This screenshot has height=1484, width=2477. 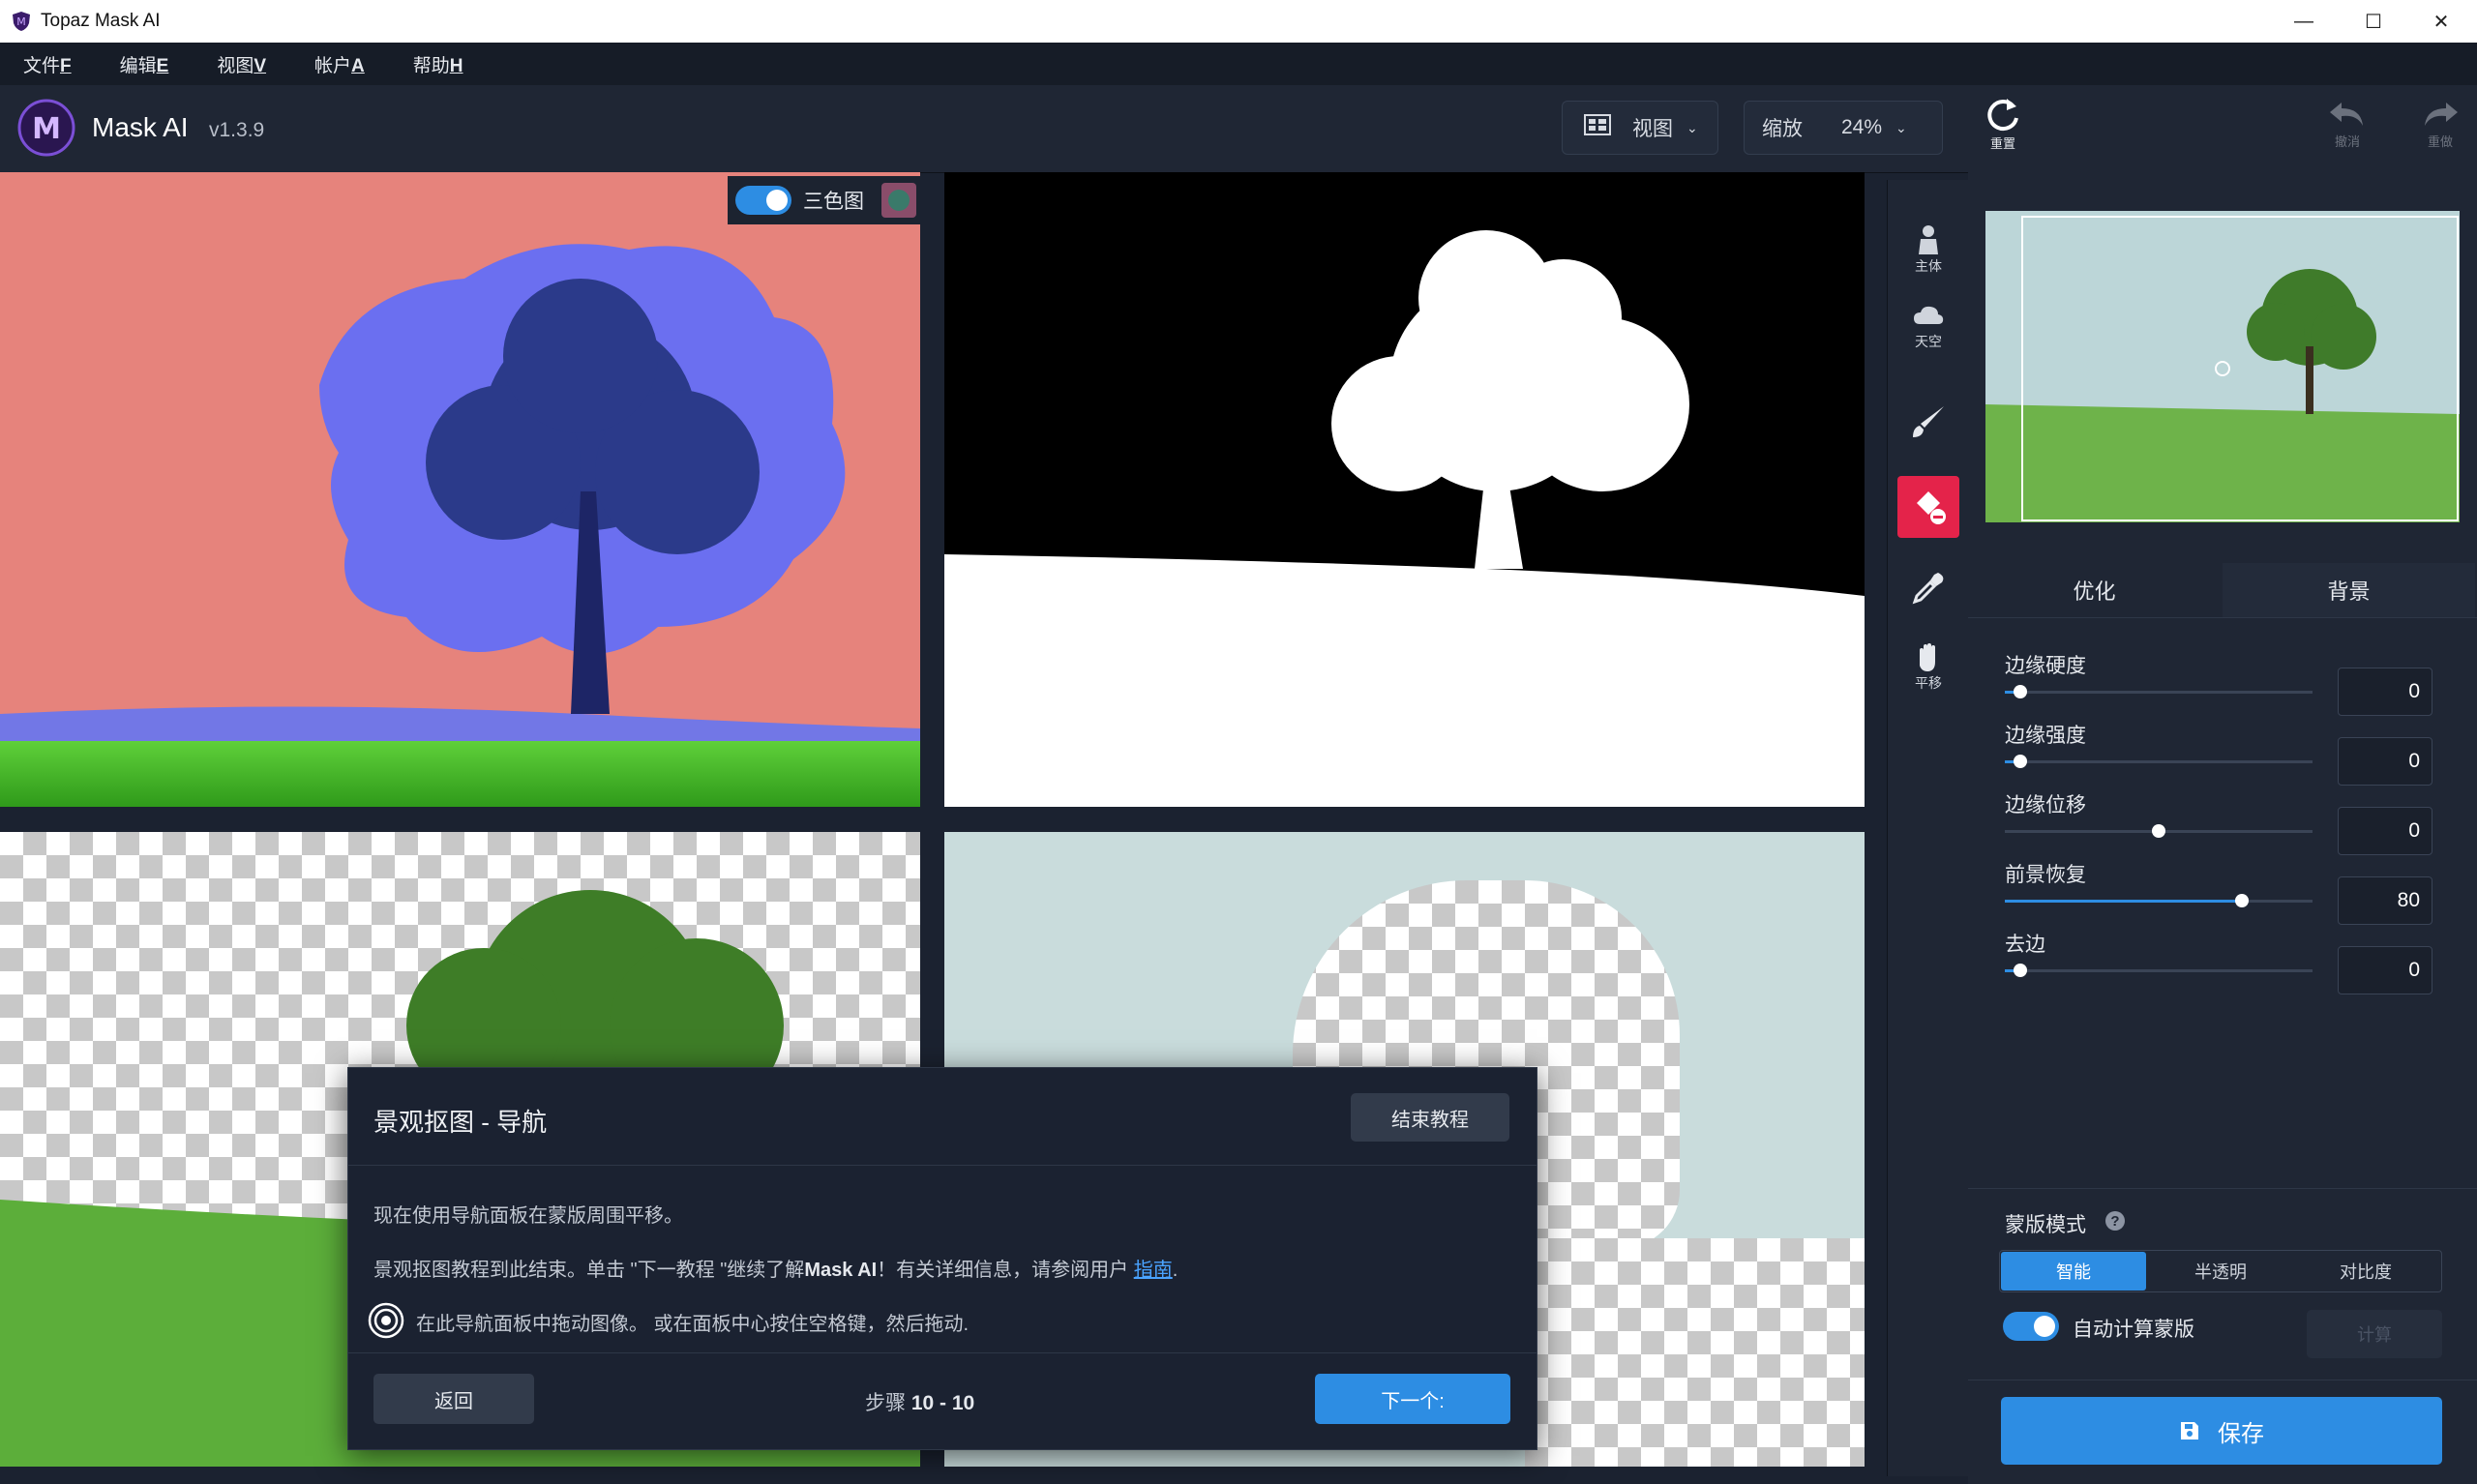 I want to click on slider-edge-hardness, so click(x=2159, y=691).